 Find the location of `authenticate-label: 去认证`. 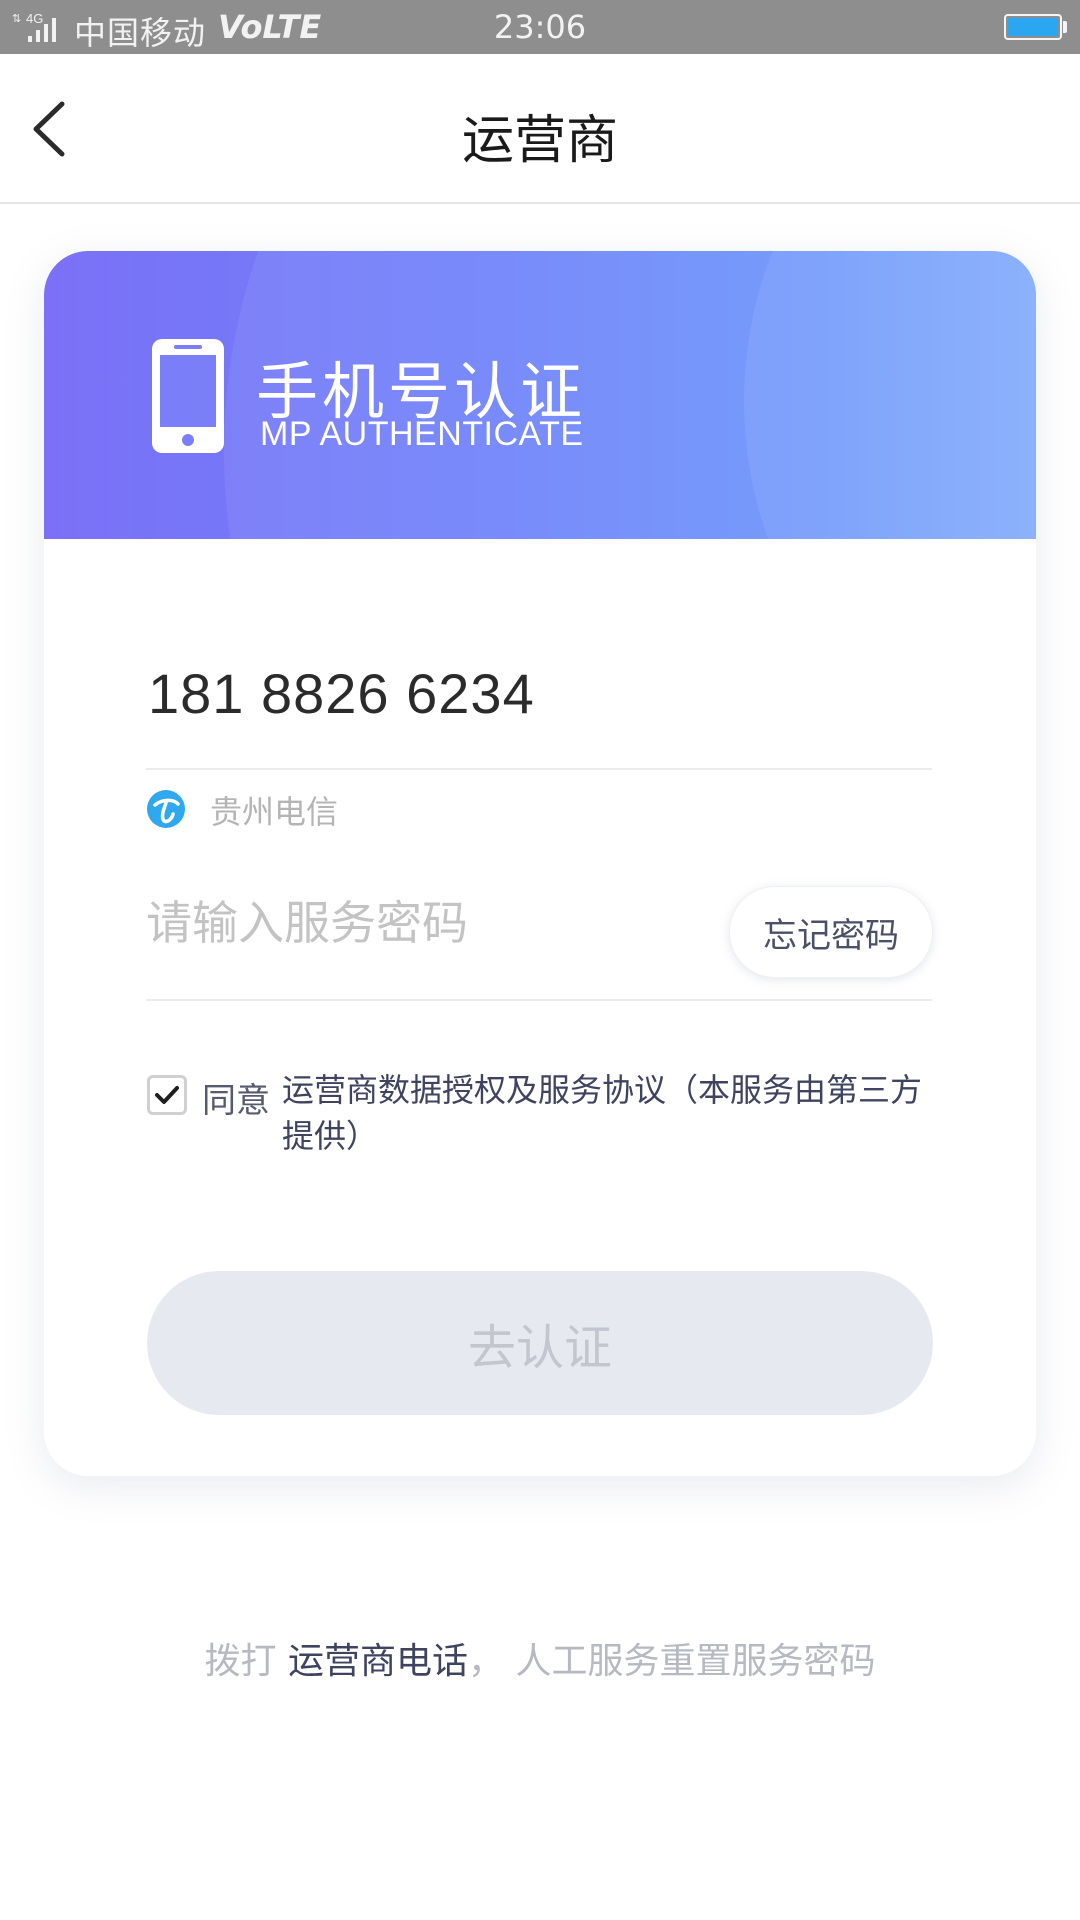

authenticate-label: 去认证 is located at coordinates (539, 1348).